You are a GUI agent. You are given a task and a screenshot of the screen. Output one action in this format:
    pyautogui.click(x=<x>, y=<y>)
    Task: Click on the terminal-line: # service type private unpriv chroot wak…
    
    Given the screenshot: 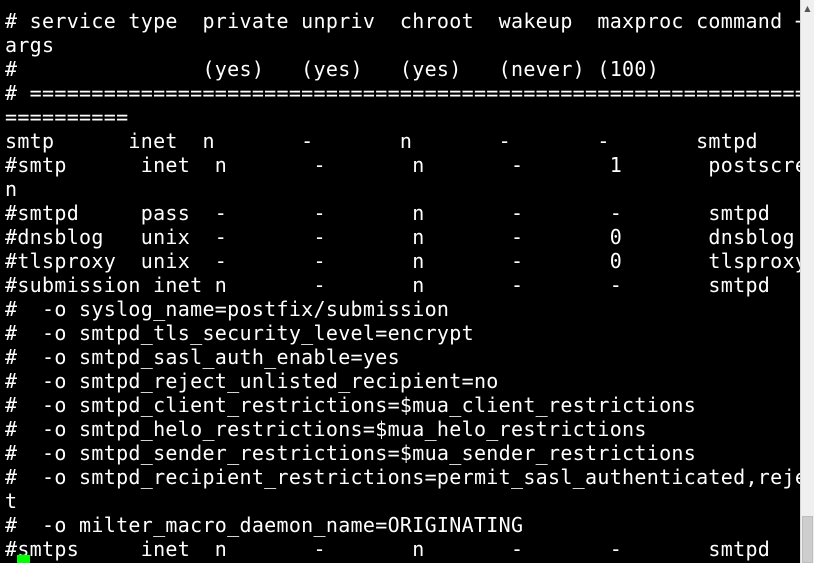 What is the action you would take?
    pyautogui.click(x=402, y=21)
    